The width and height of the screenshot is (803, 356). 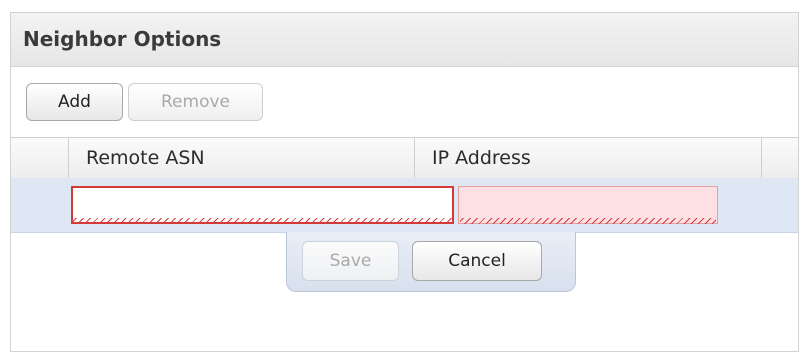 I want to click on remove-button: Remove, so click(x=195, y=102).